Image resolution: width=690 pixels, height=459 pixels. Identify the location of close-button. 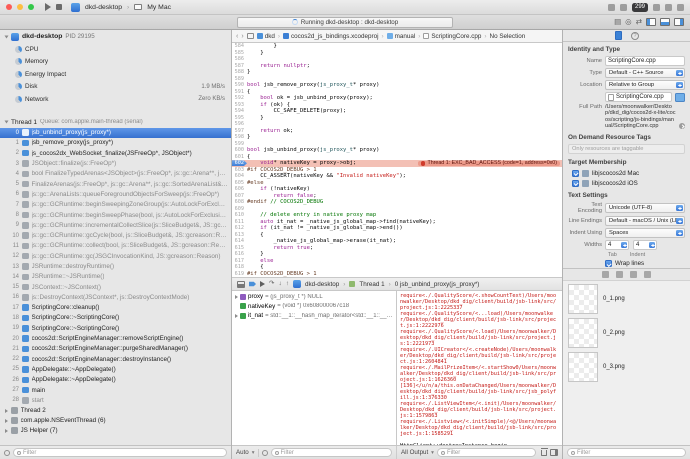
(9, 7).